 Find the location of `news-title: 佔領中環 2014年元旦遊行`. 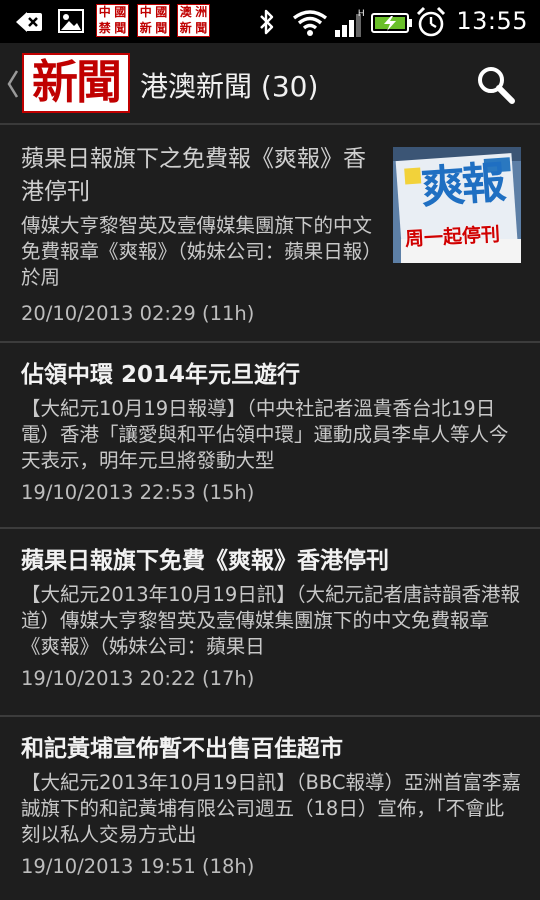

news-title: 佔領中環 2014年元旦遊行 is located at coordinates (161, 375).